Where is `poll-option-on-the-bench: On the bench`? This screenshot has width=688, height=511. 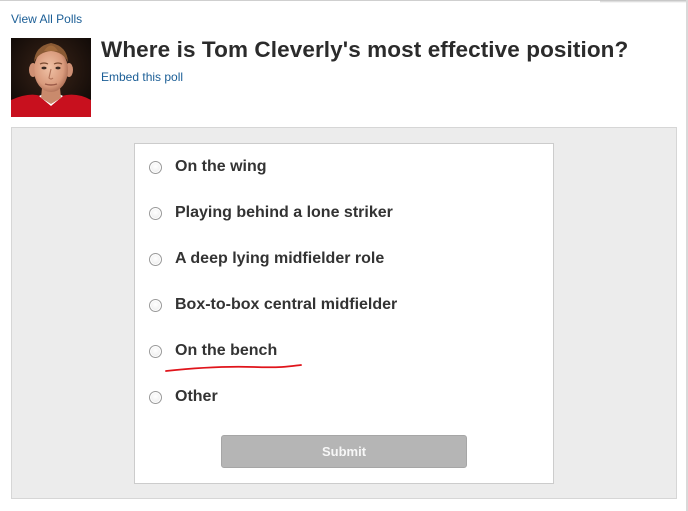
poll-option-on-the-bench: On the bench is located at coordinates (213, 351).